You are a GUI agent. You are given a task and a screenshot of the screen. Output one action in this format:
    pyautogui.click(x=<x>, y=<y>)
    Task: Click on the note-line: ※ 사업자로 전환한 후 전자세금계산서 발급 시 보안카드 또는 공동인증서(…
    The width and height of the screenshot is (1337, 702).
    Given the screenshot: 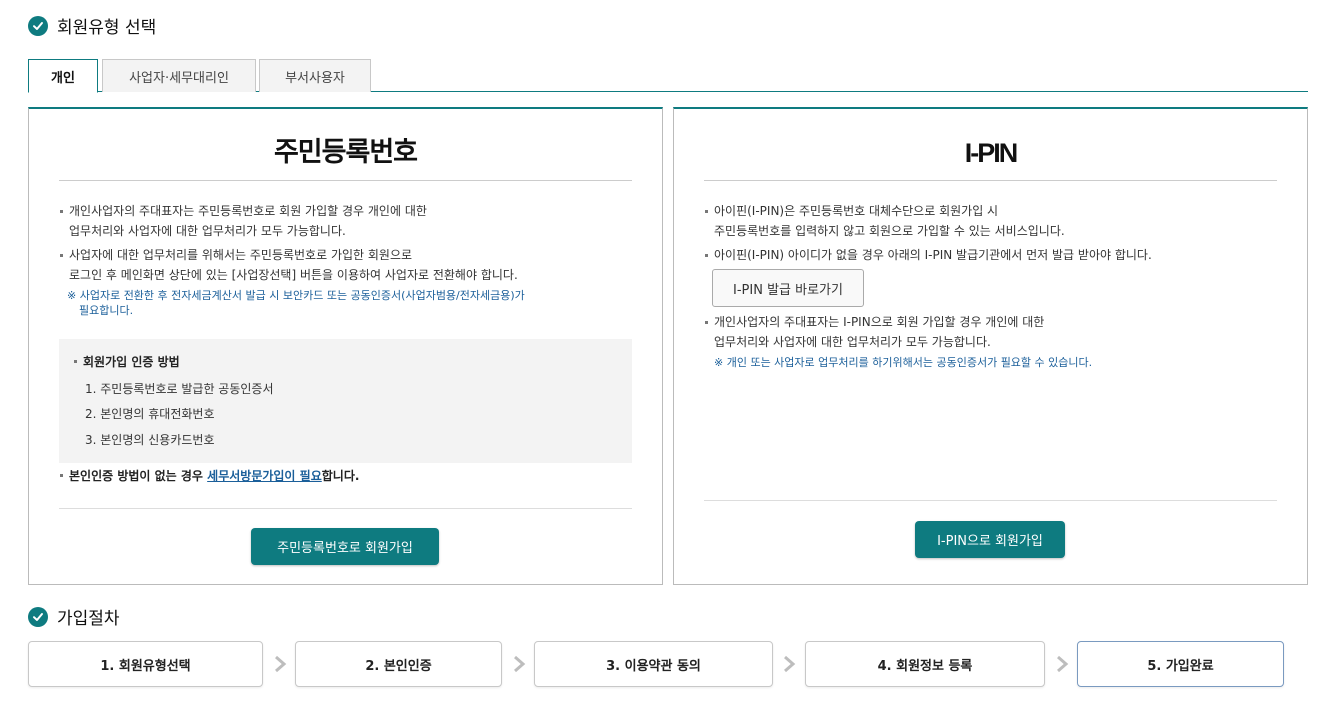 What is the action you would take?
    pyautogui.click(x=296, y=295)
    